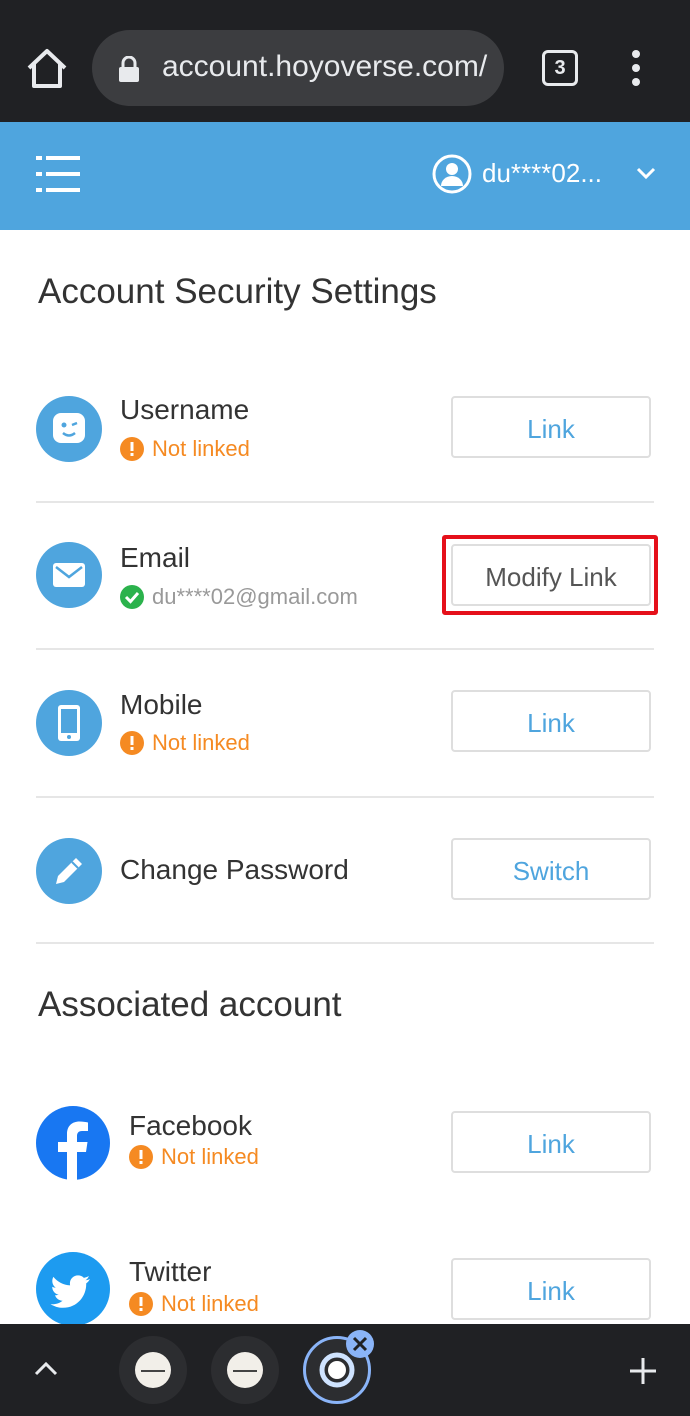 The height and width of the screenshot is (1416, 690). Describe the element at coordinates (636, 68) in the screenshot. I see `more-menu-icon` at that location.